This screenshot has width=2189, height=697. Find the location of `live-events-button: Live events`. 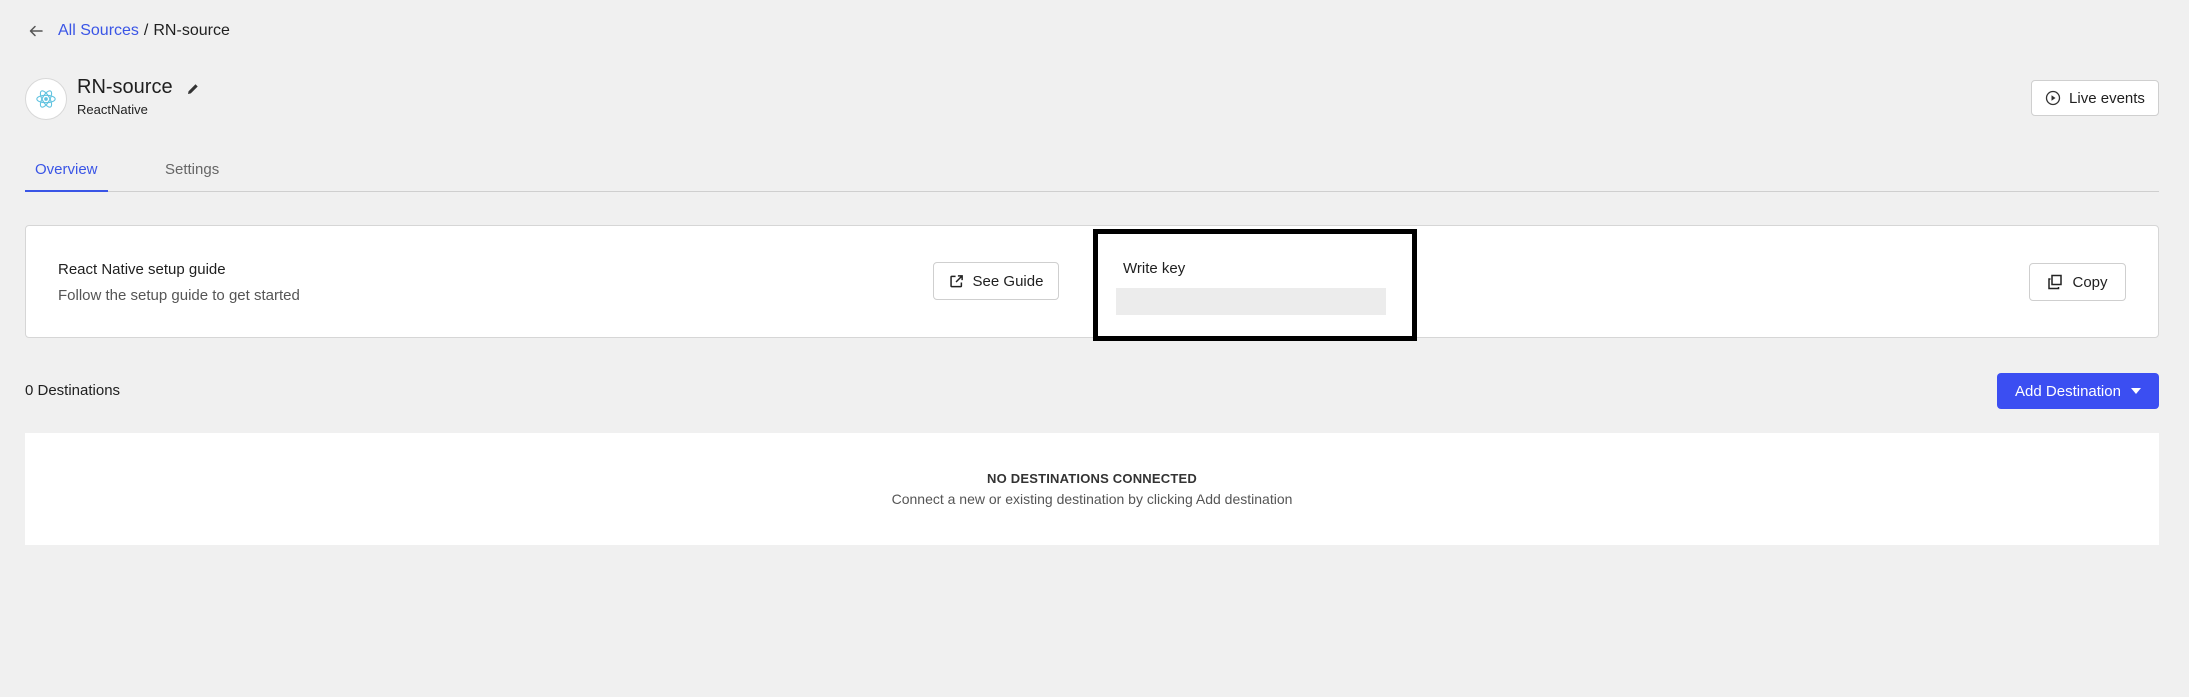

live-events-button: Live events is located at coordinates (2095, 98).